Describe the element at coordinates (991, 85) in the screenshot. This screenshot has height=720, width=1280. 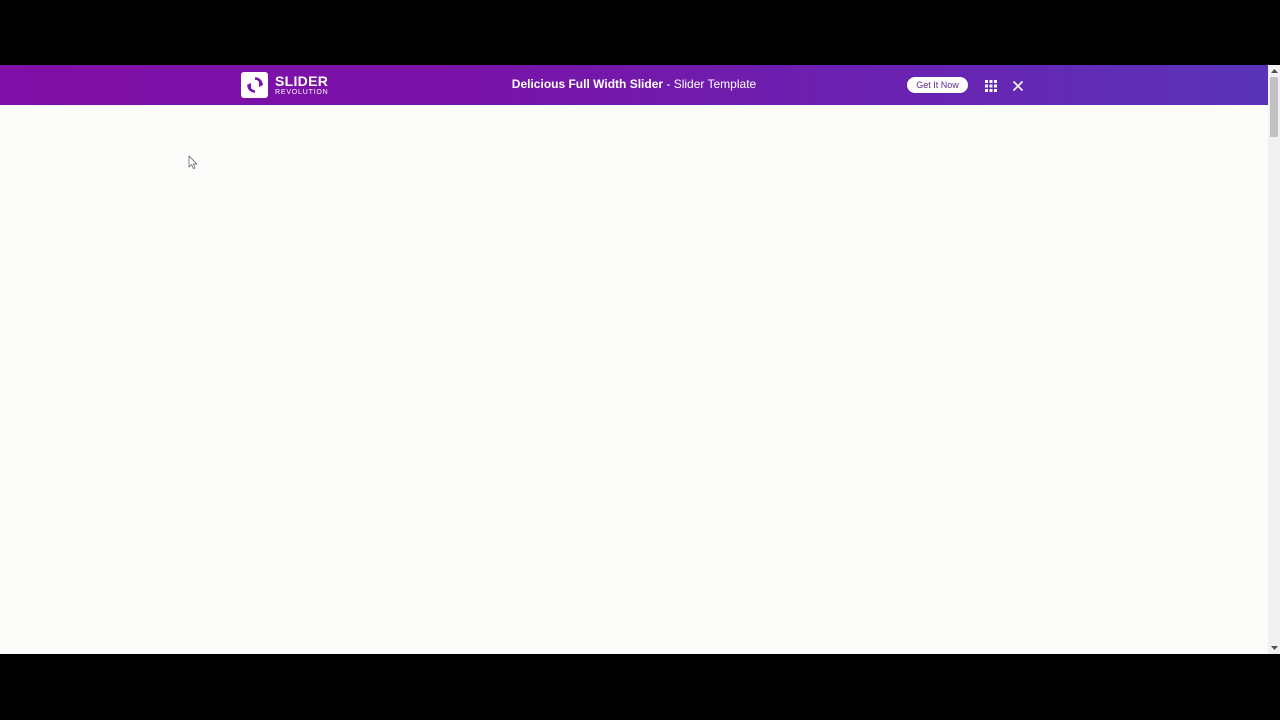
I see `grid-icon` at that location.